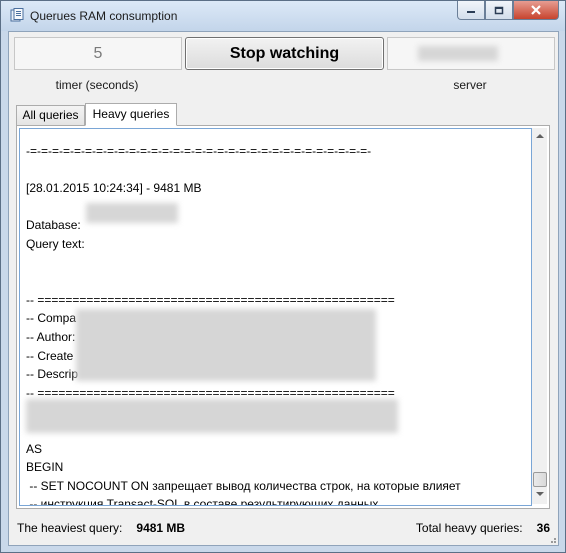 The width and height of the screenshot is (566, 553). Describe the element at coordinates (17, 15) in the screenshot. I see `app-icon` at that location.